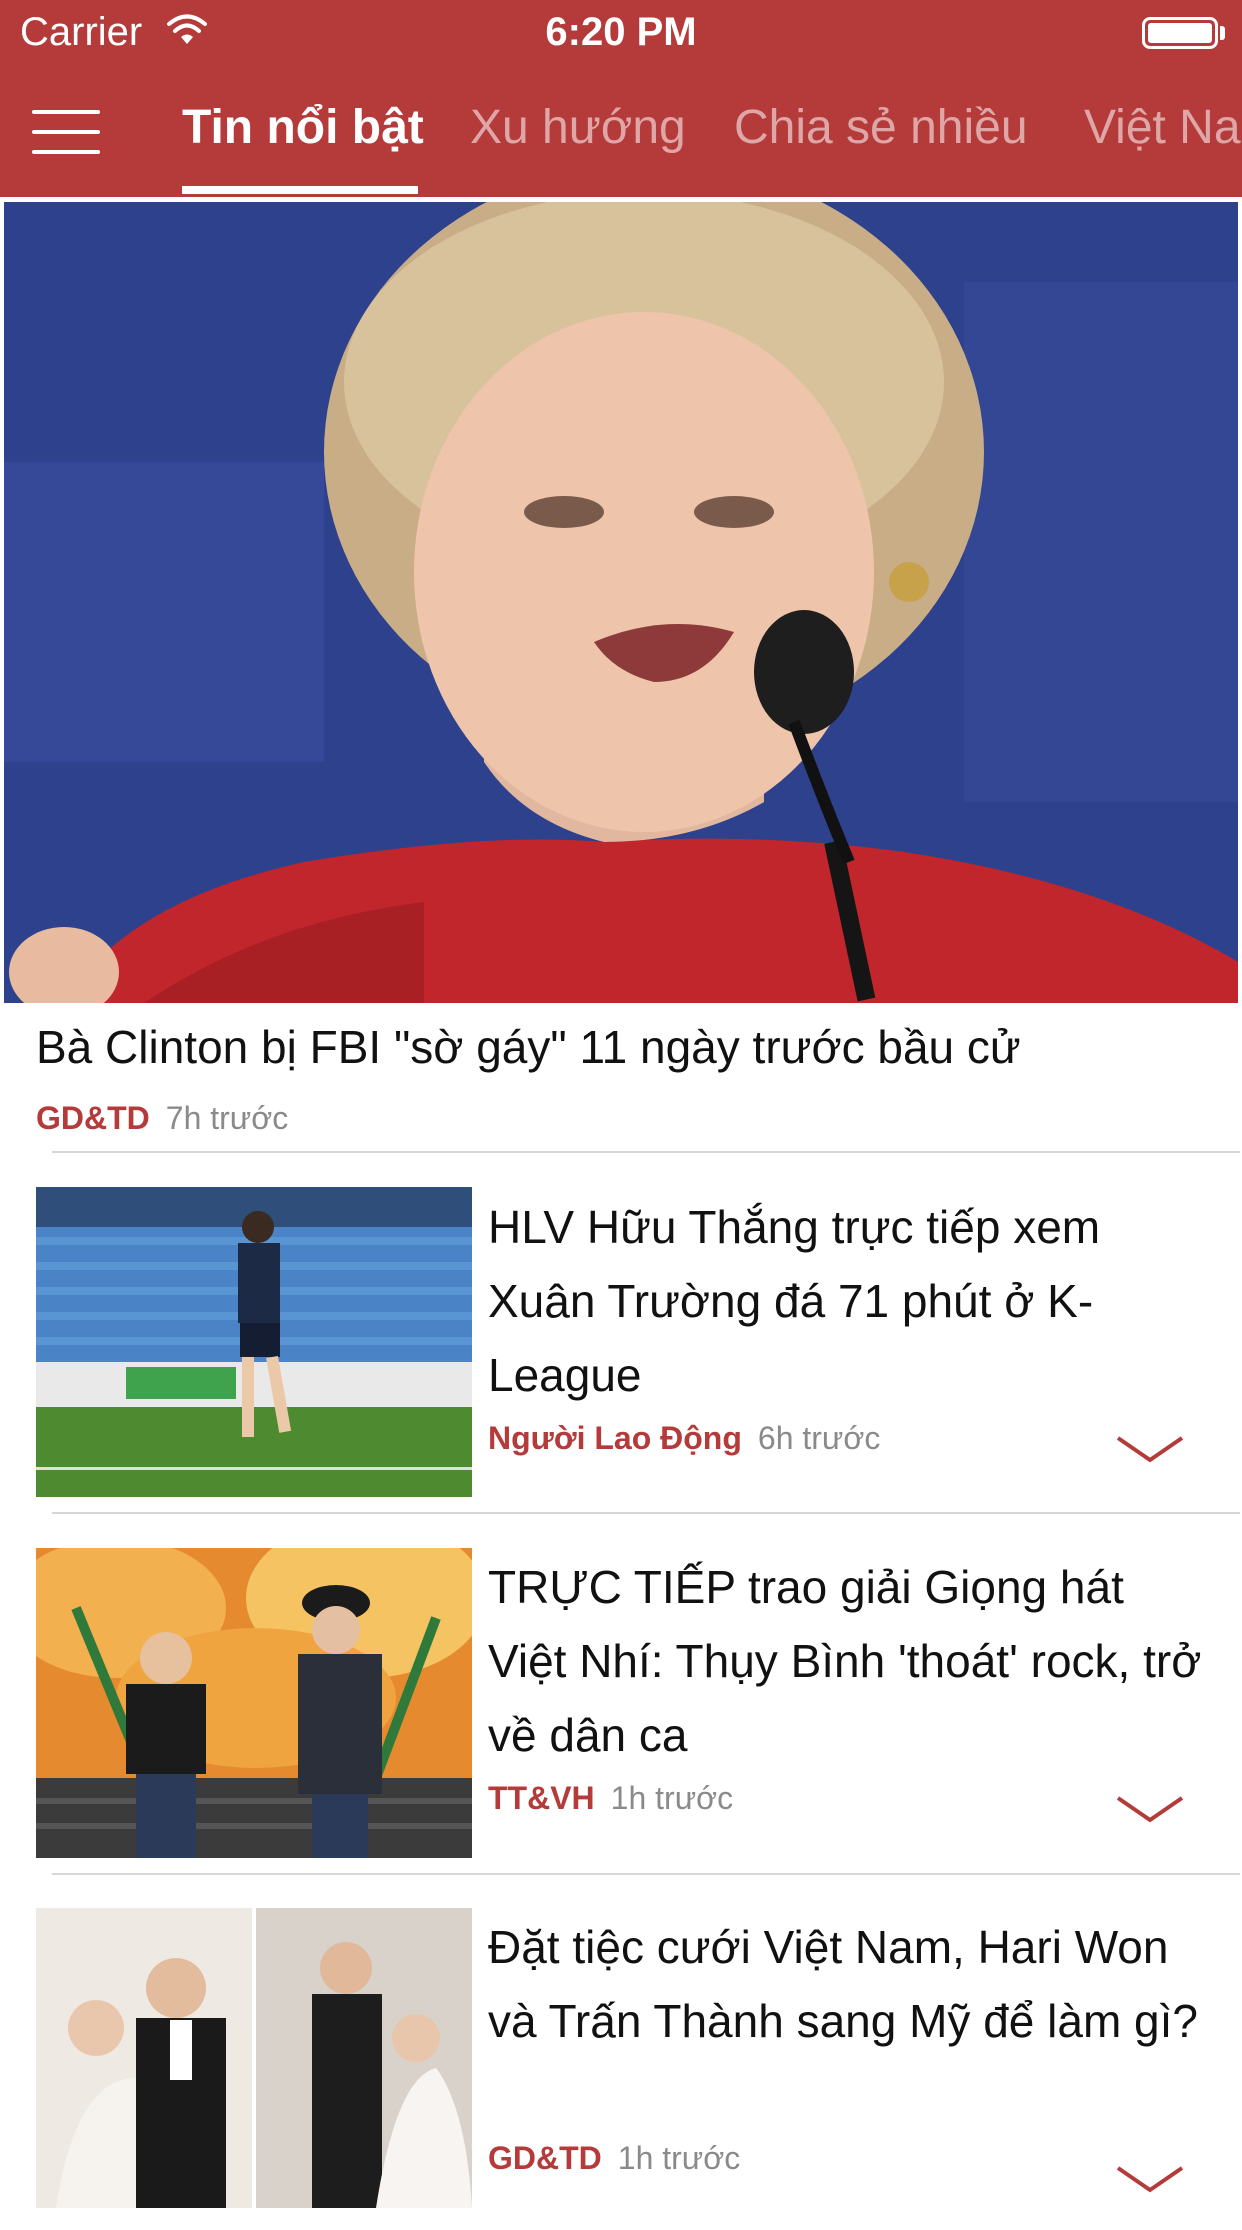  I want to click on article-meta: GD&TD 1h trước, so click(614, 2158).